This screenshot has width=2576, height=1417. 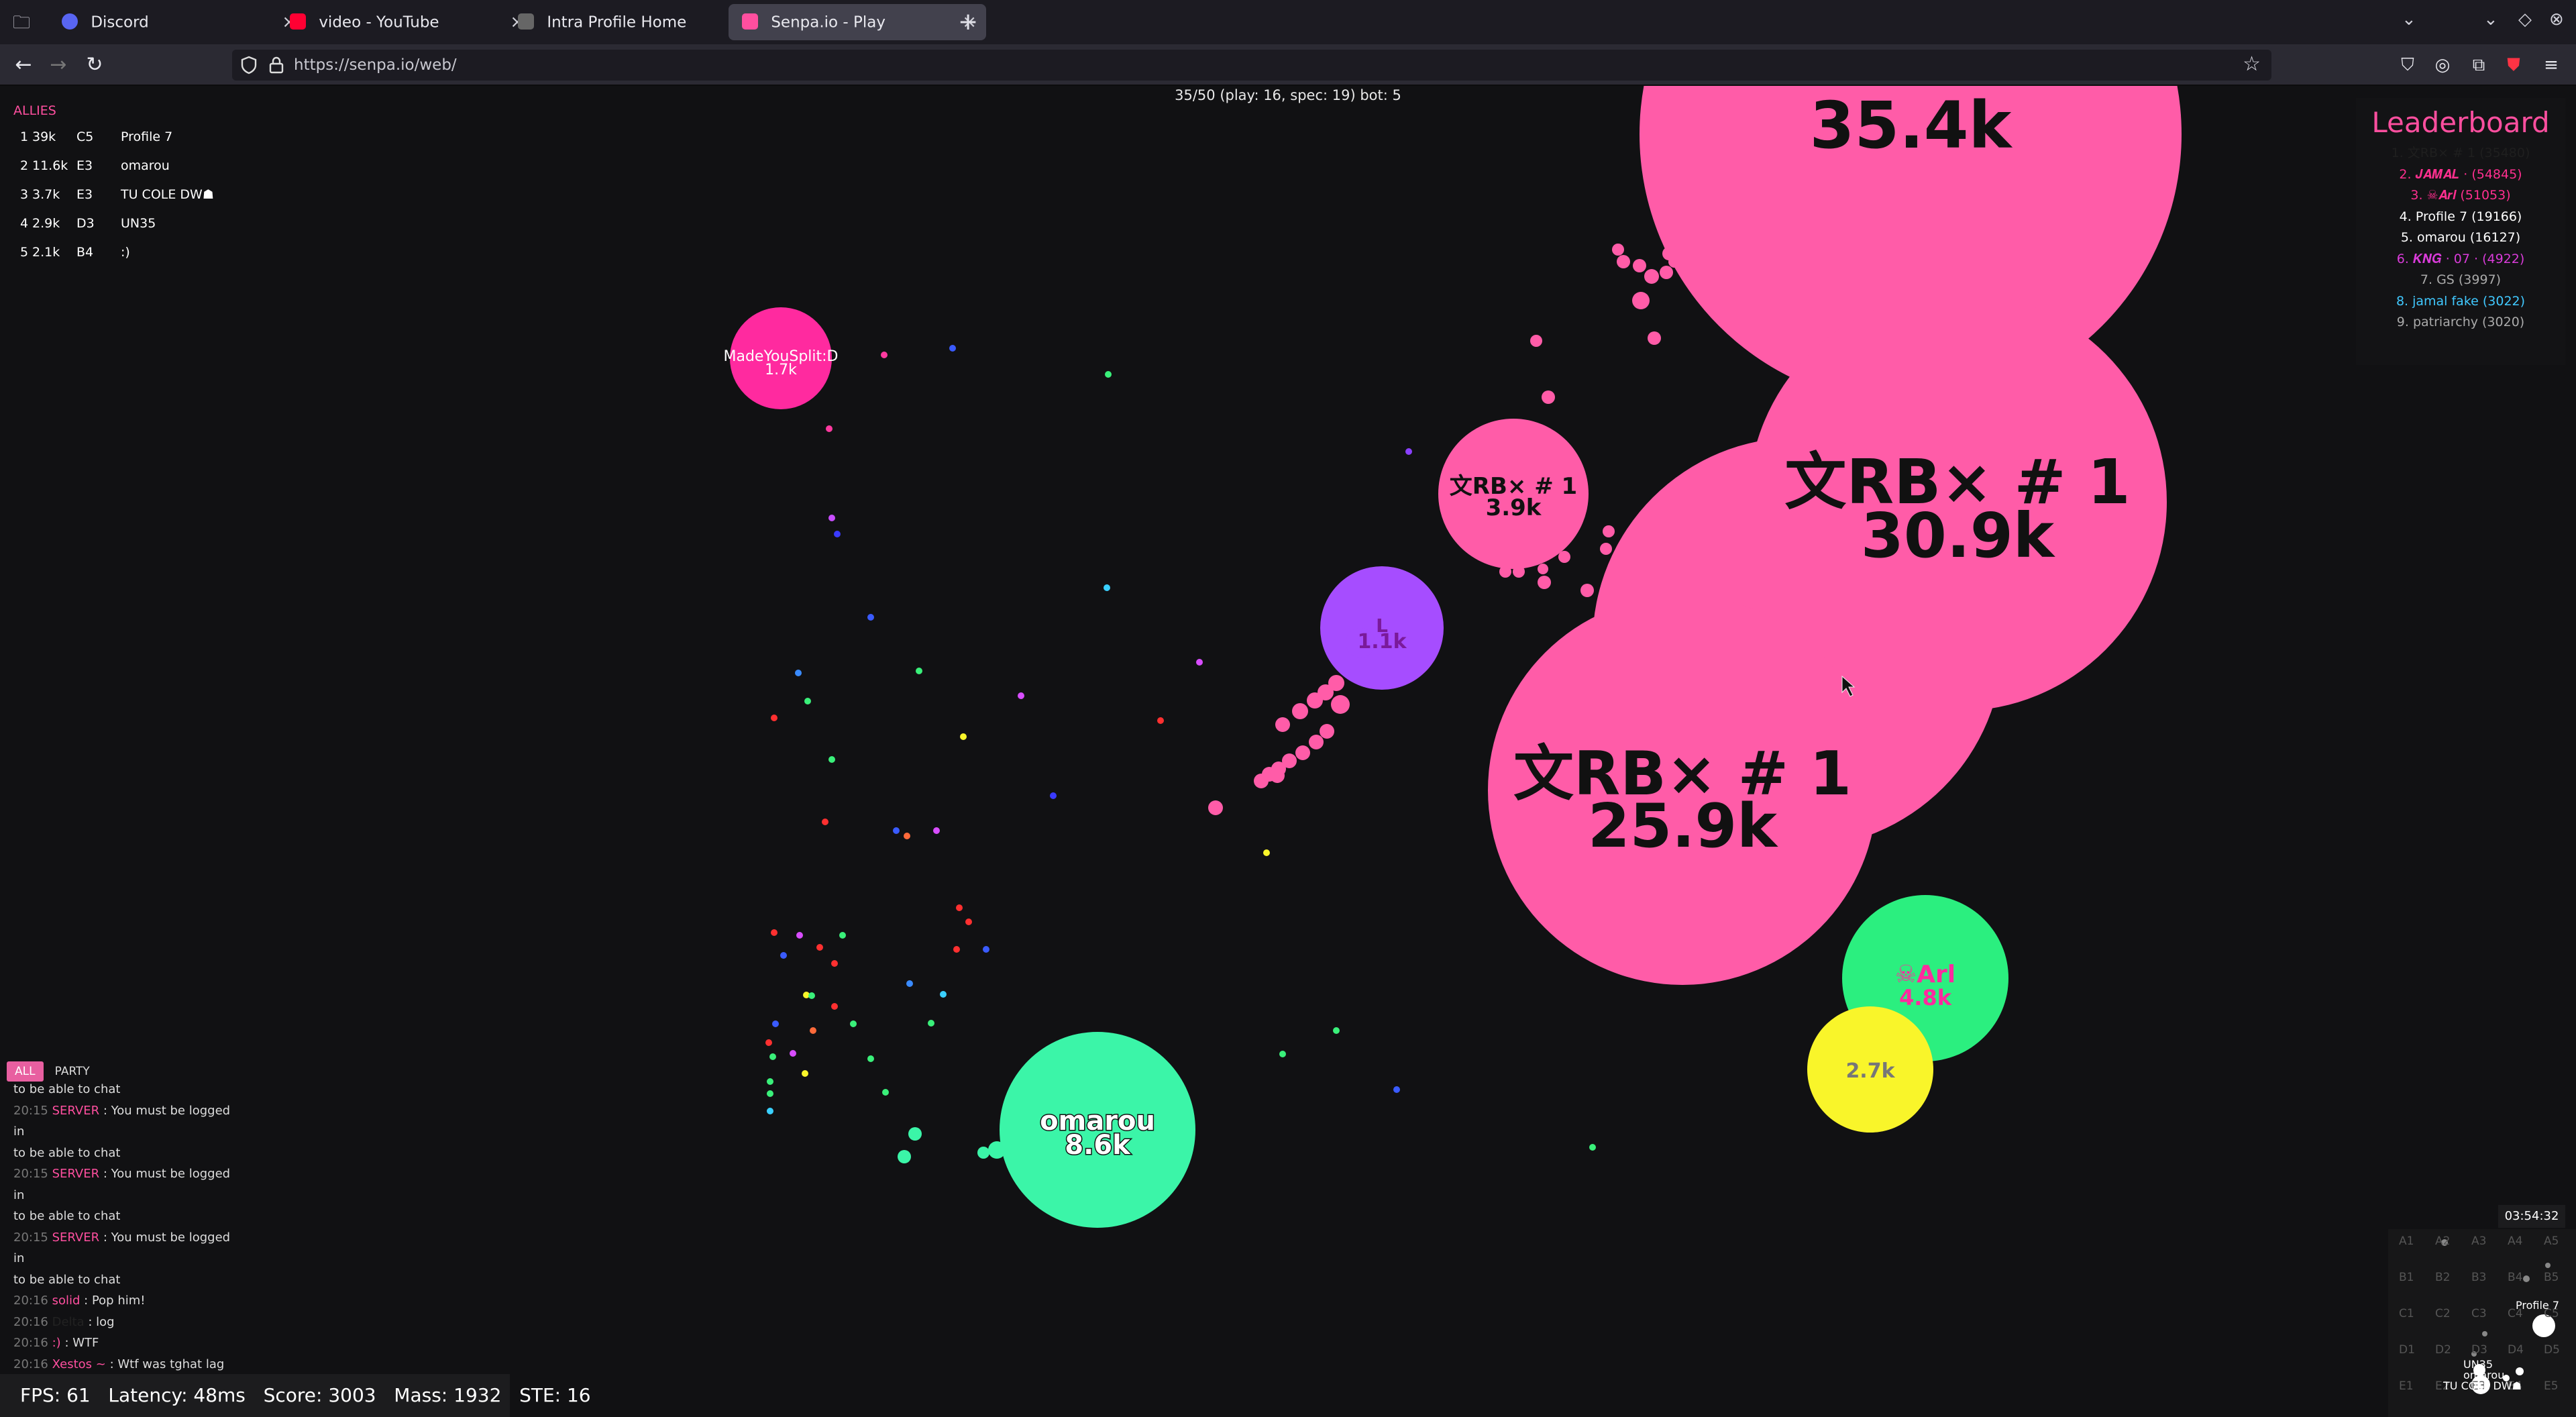 I want to click on minimap-grid-label: D2, so click(x=2443, y=1350).